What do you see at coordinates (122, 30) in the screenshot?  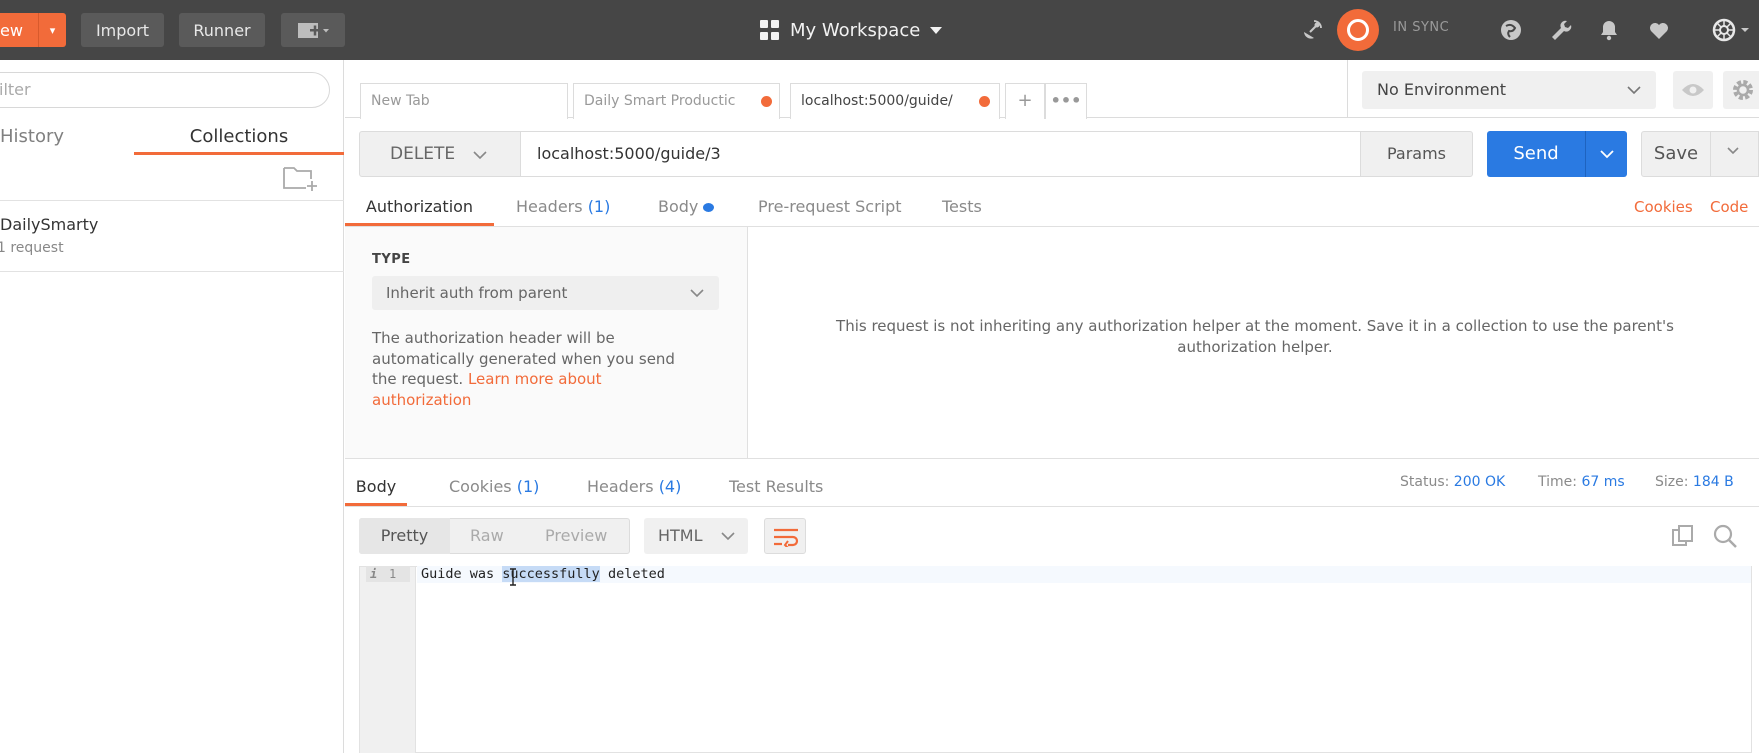 I see `import-button: Import` at bounding box center [122, 30].